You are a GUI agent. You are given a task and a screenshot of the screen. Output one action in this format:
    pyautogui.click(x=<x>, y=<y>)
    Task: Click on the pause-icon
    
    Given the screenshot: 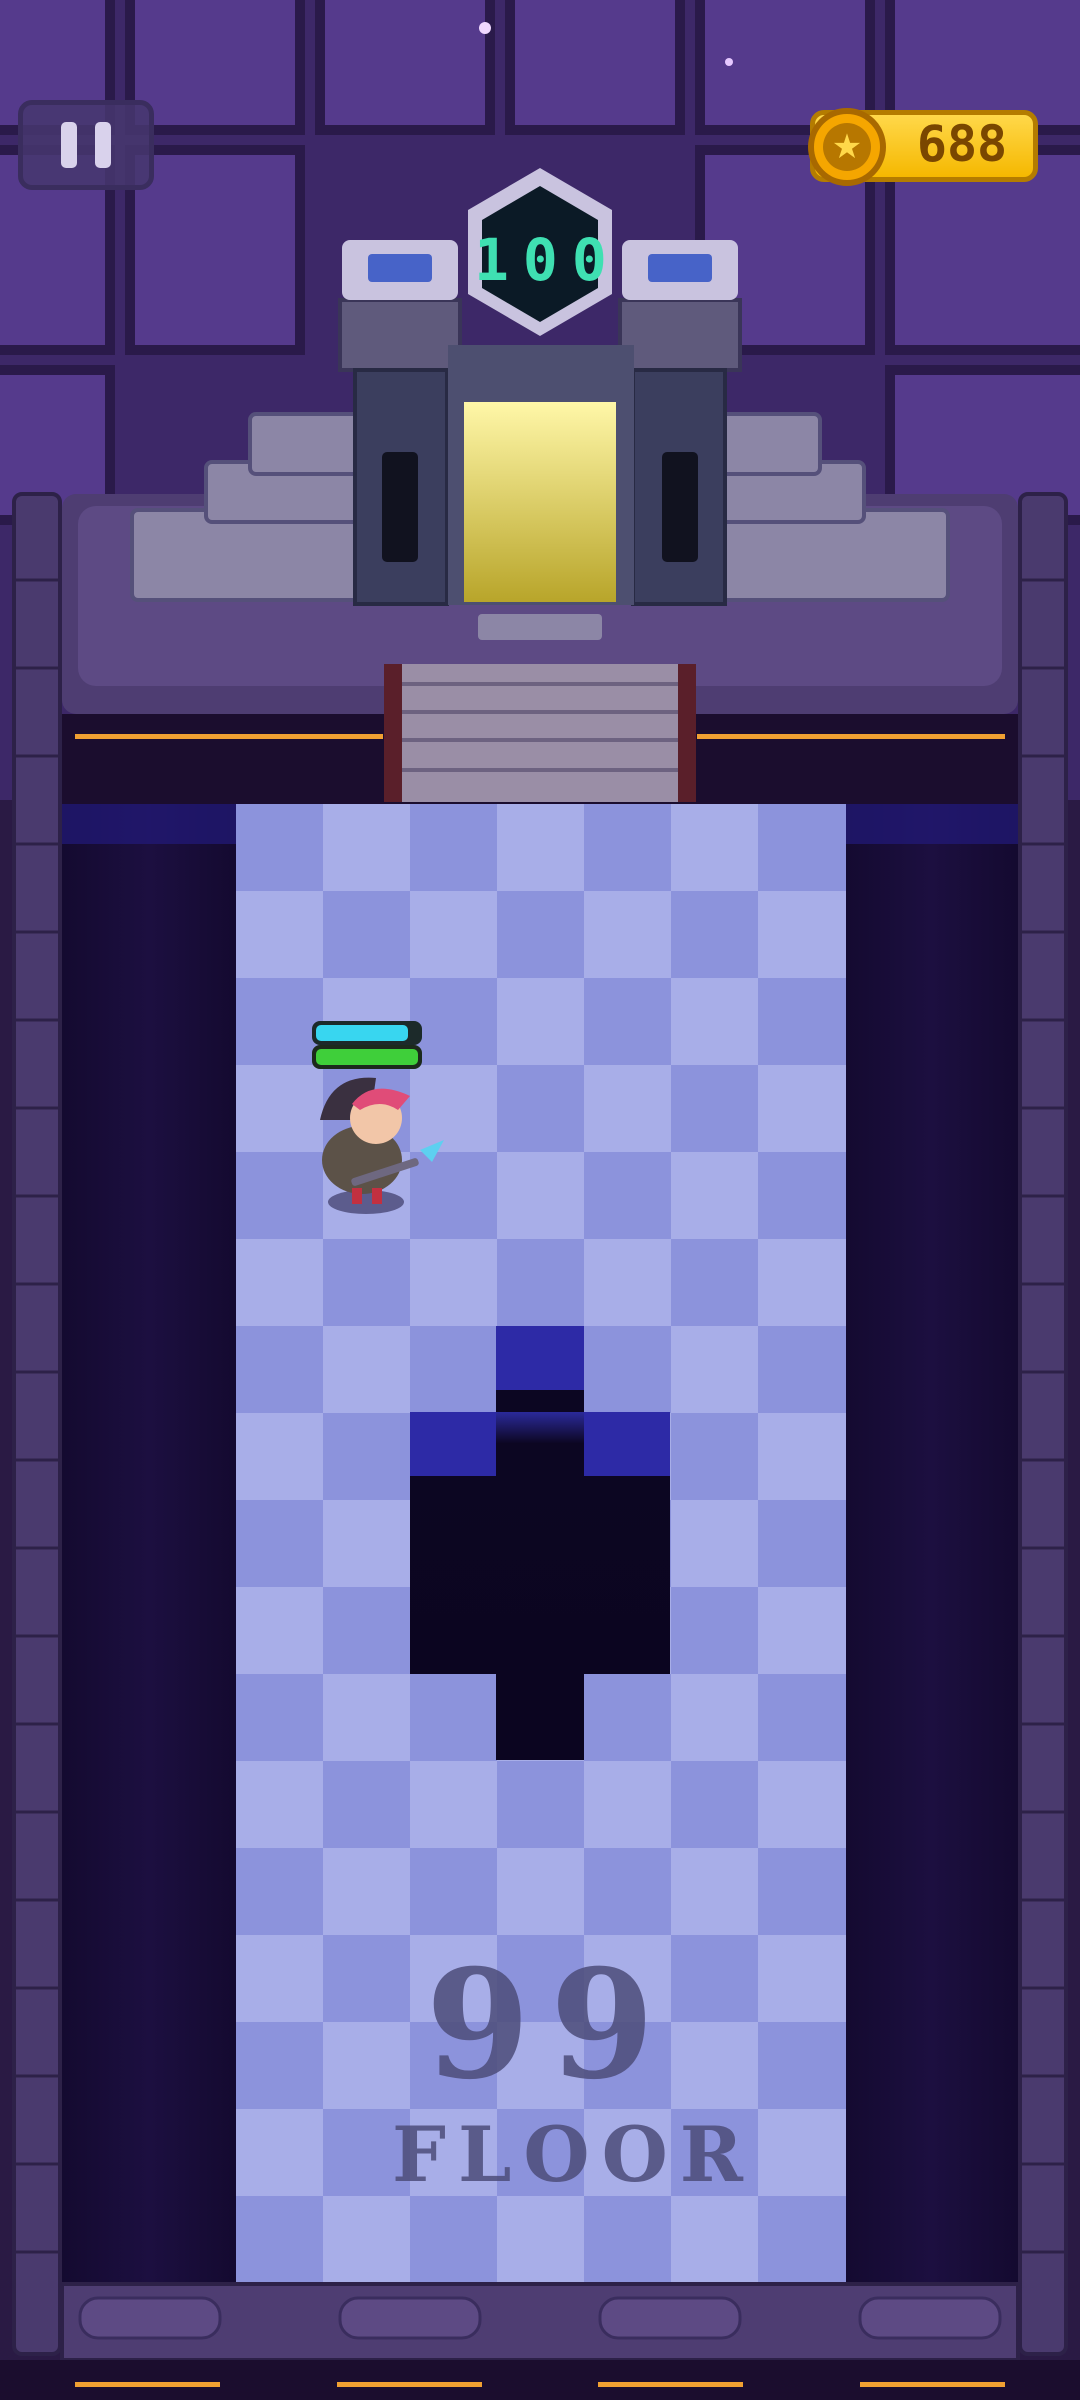 What is the action you would take?
    pyautogui.click(x=69, y=145)
    